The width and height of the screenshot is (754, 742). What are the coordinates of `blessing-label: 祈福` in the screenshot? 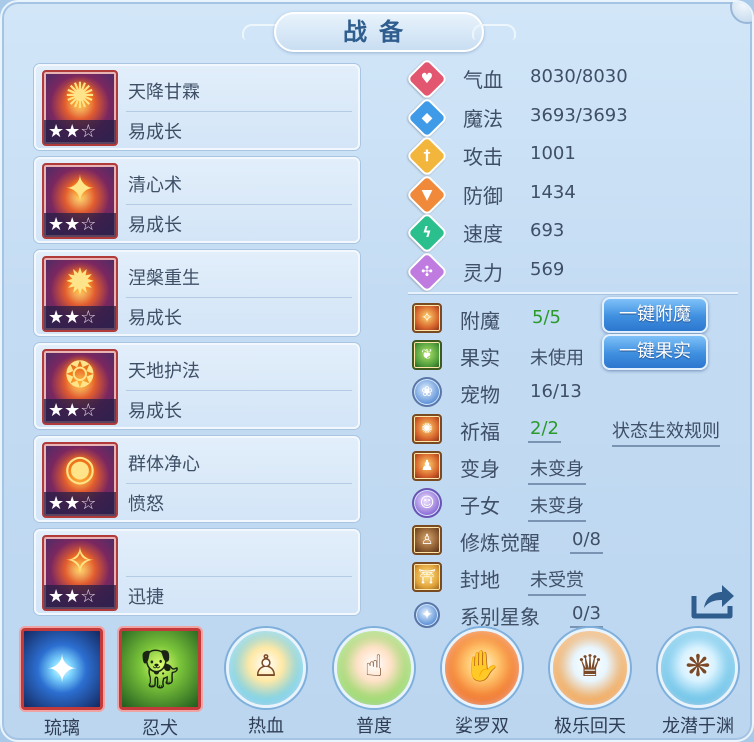 It's located at (480, 432).